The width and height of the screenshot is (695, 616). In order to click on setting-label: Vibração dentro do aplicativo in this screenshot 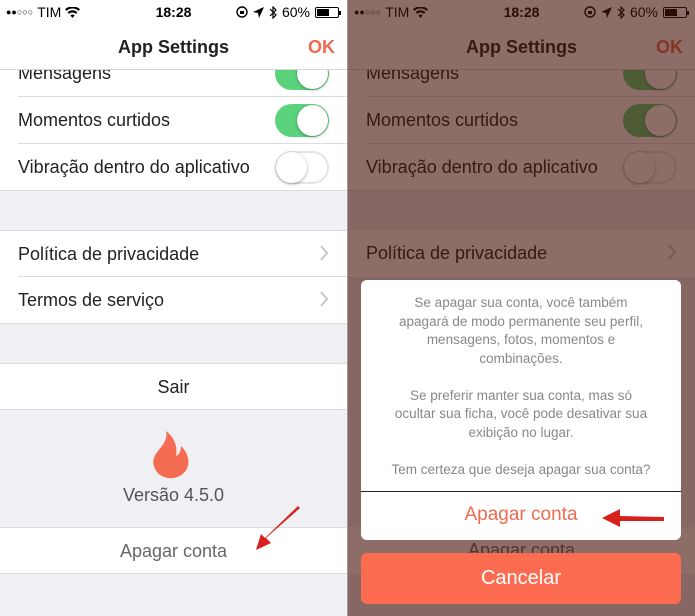, I will do `click(134, 167)`.